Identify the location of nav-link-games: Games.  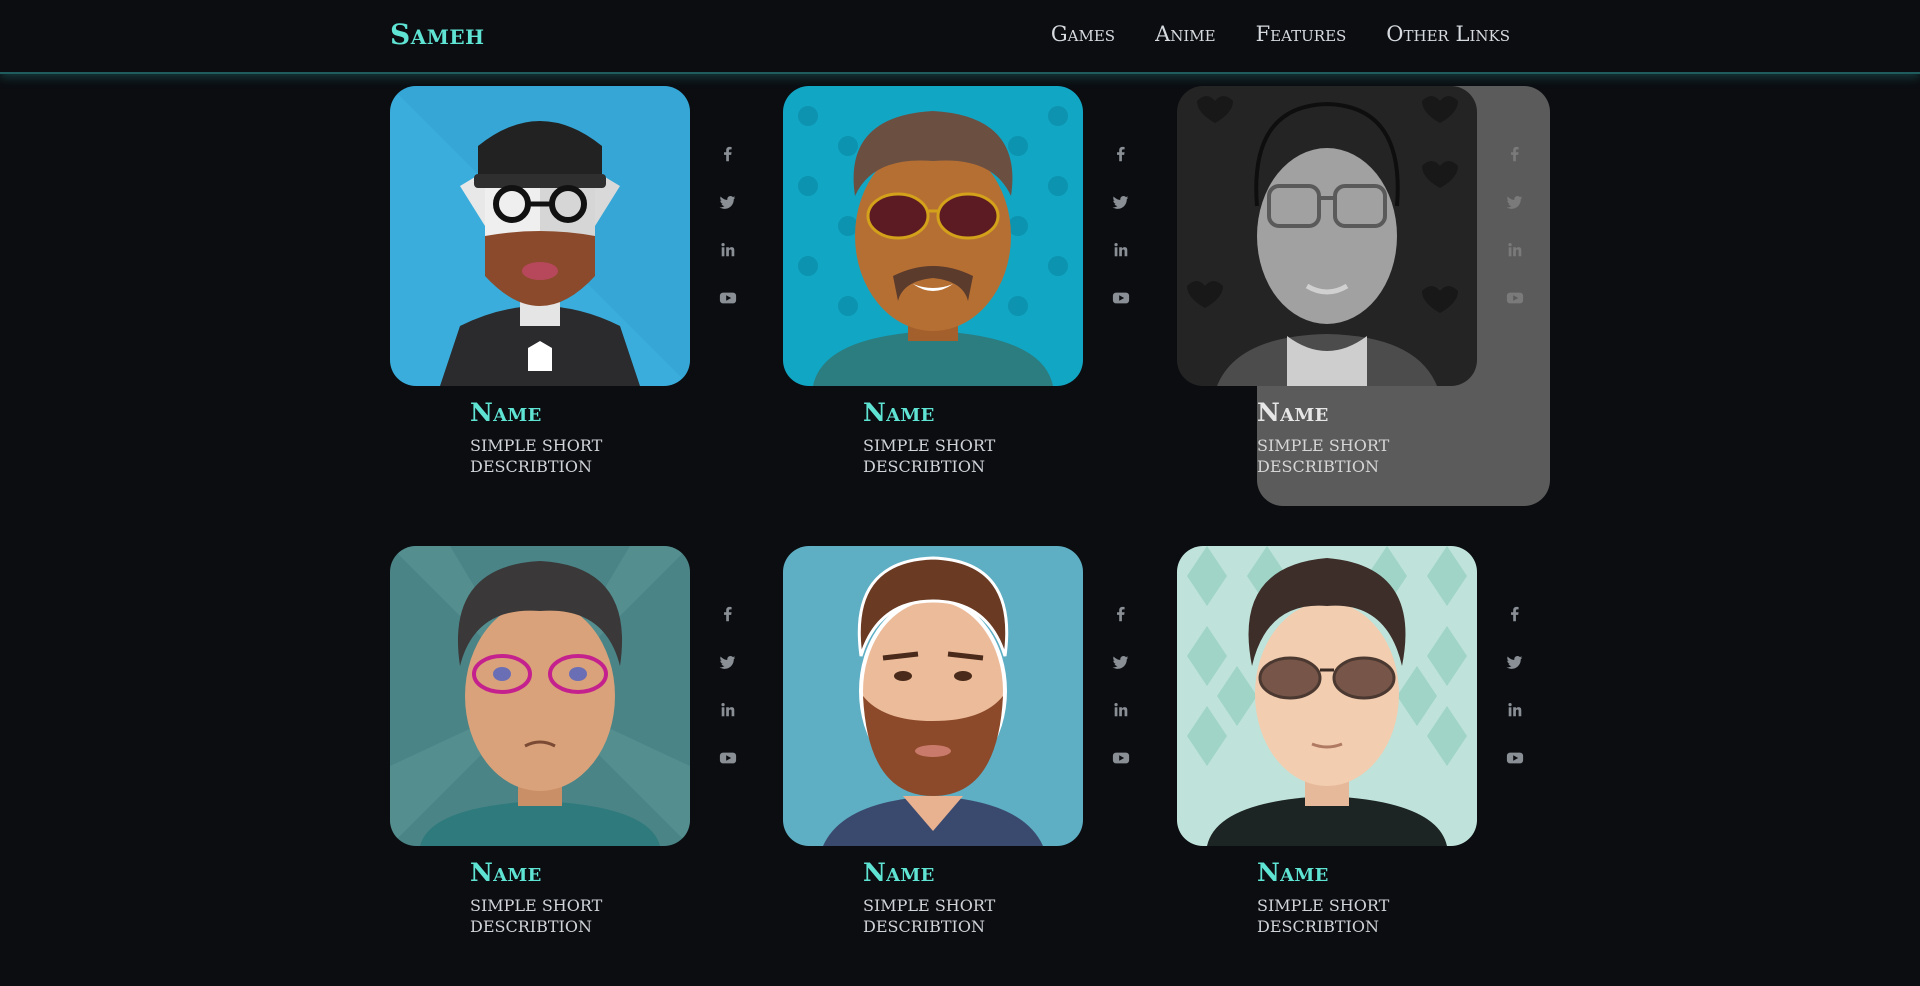
(1083, 34).